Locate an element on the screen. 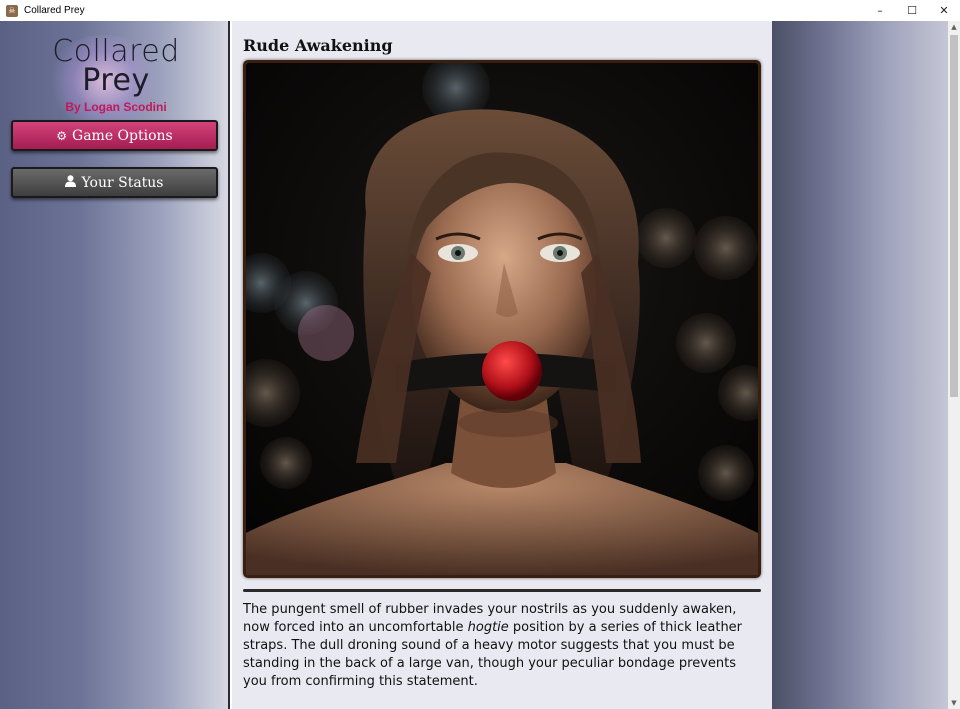 The width and height of the screenshot is (960, 709). logo-title-line2: Prey is located at coordinates (116, 80).